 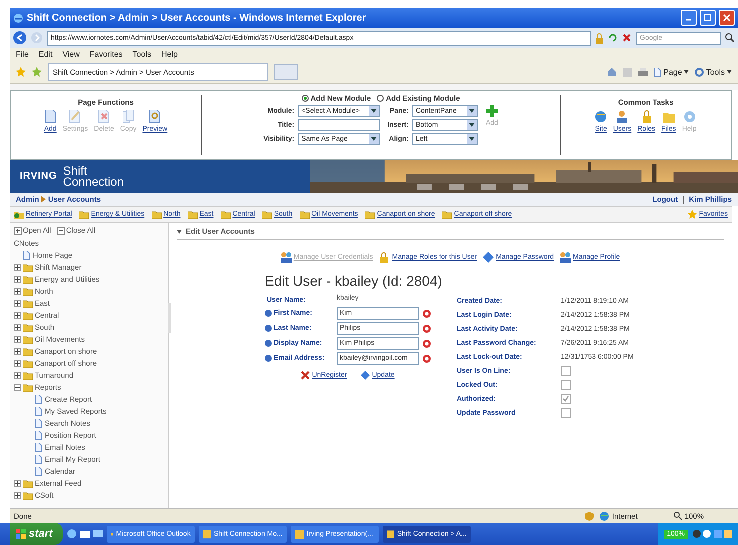 I want to click on logo: IRVING, so click(x=39, y=176).